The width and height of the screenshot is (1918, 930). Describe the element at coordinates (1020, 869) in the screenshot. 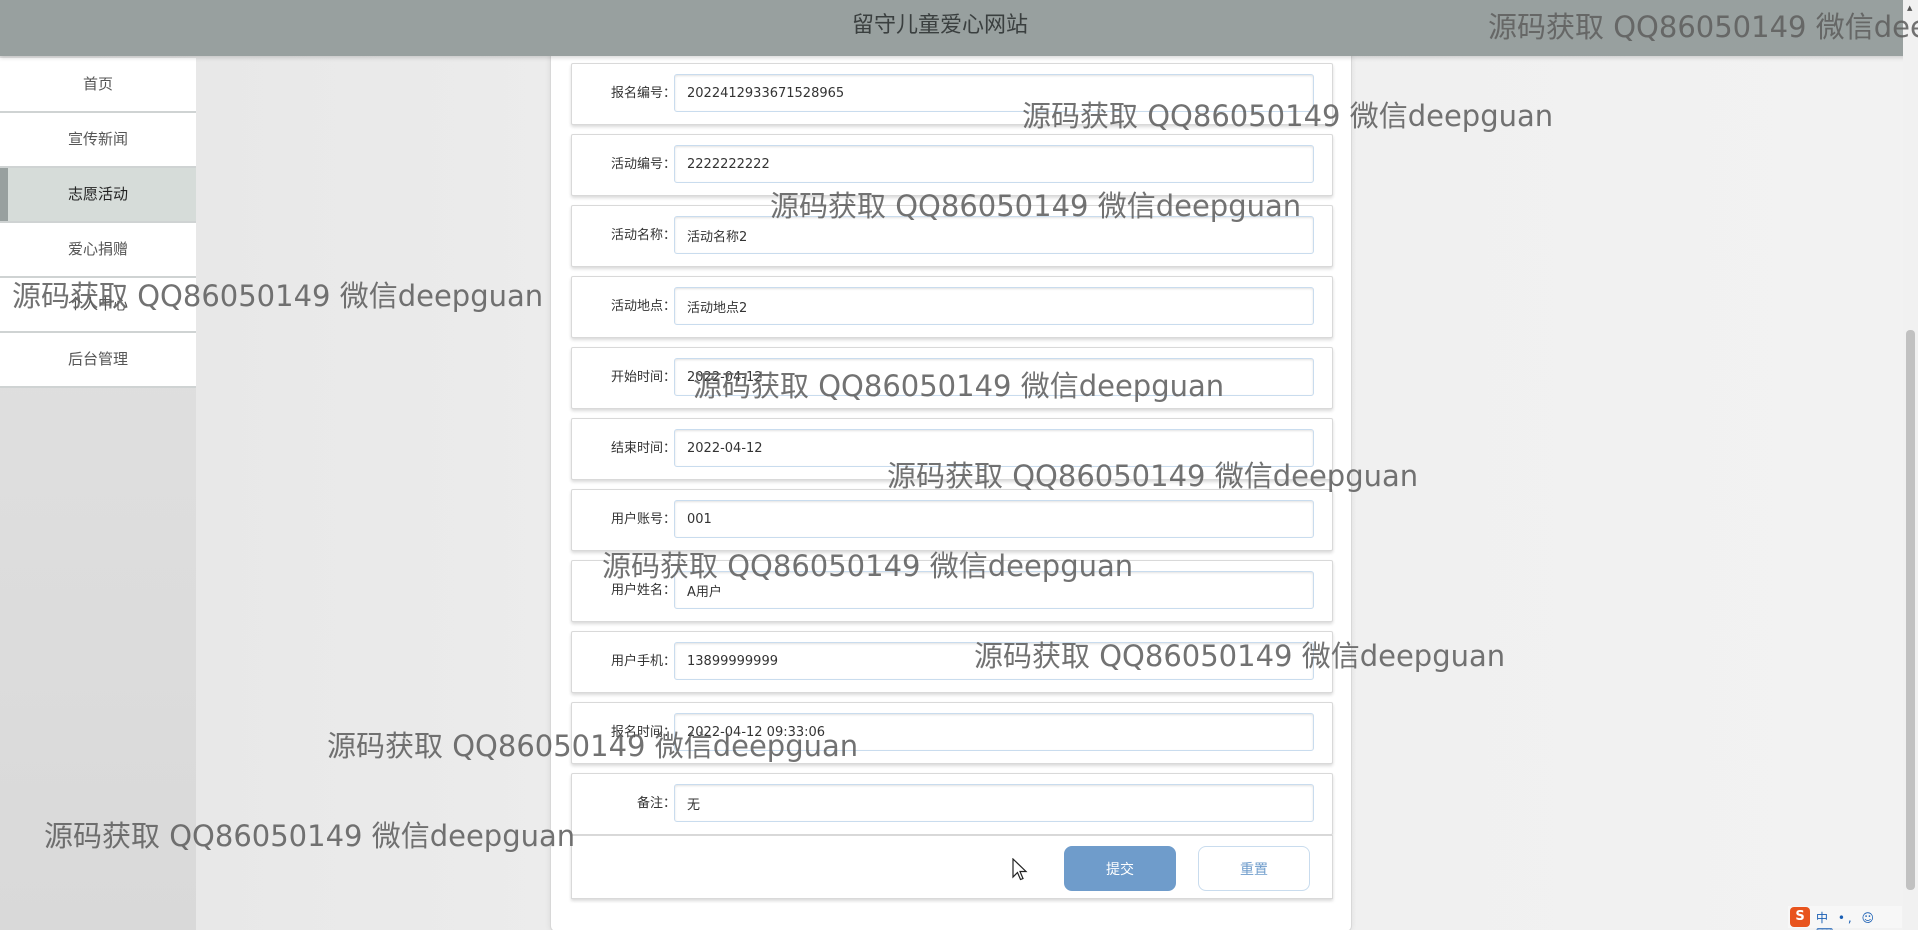

I see `mouse-cursor-icon` at that location.